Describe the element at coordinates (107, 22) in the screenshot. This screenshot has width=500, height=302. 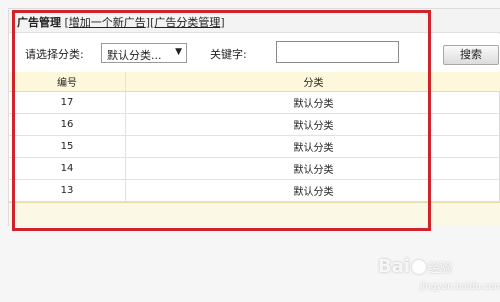
I see `add-ad-link: 增加一个新广告` at that location.